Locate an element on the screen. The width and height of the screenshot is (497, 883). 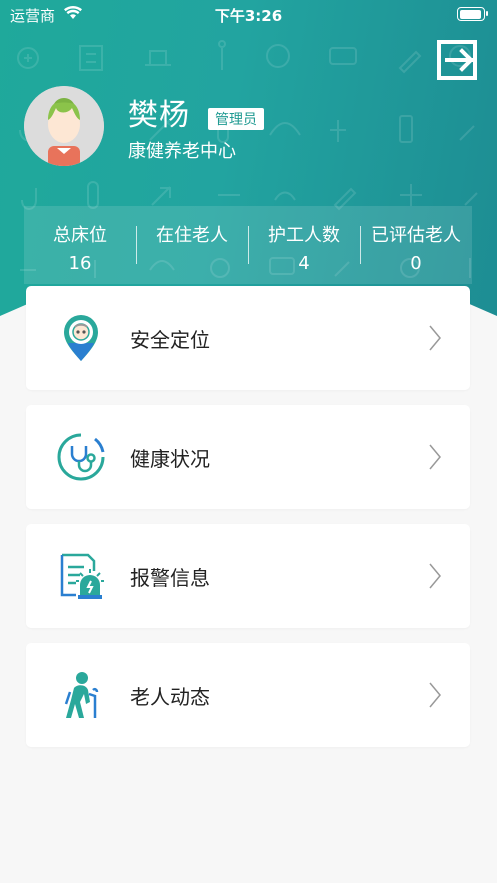
menu-item-alarm-info: 报警信息 is located at coordinates (248, 576).